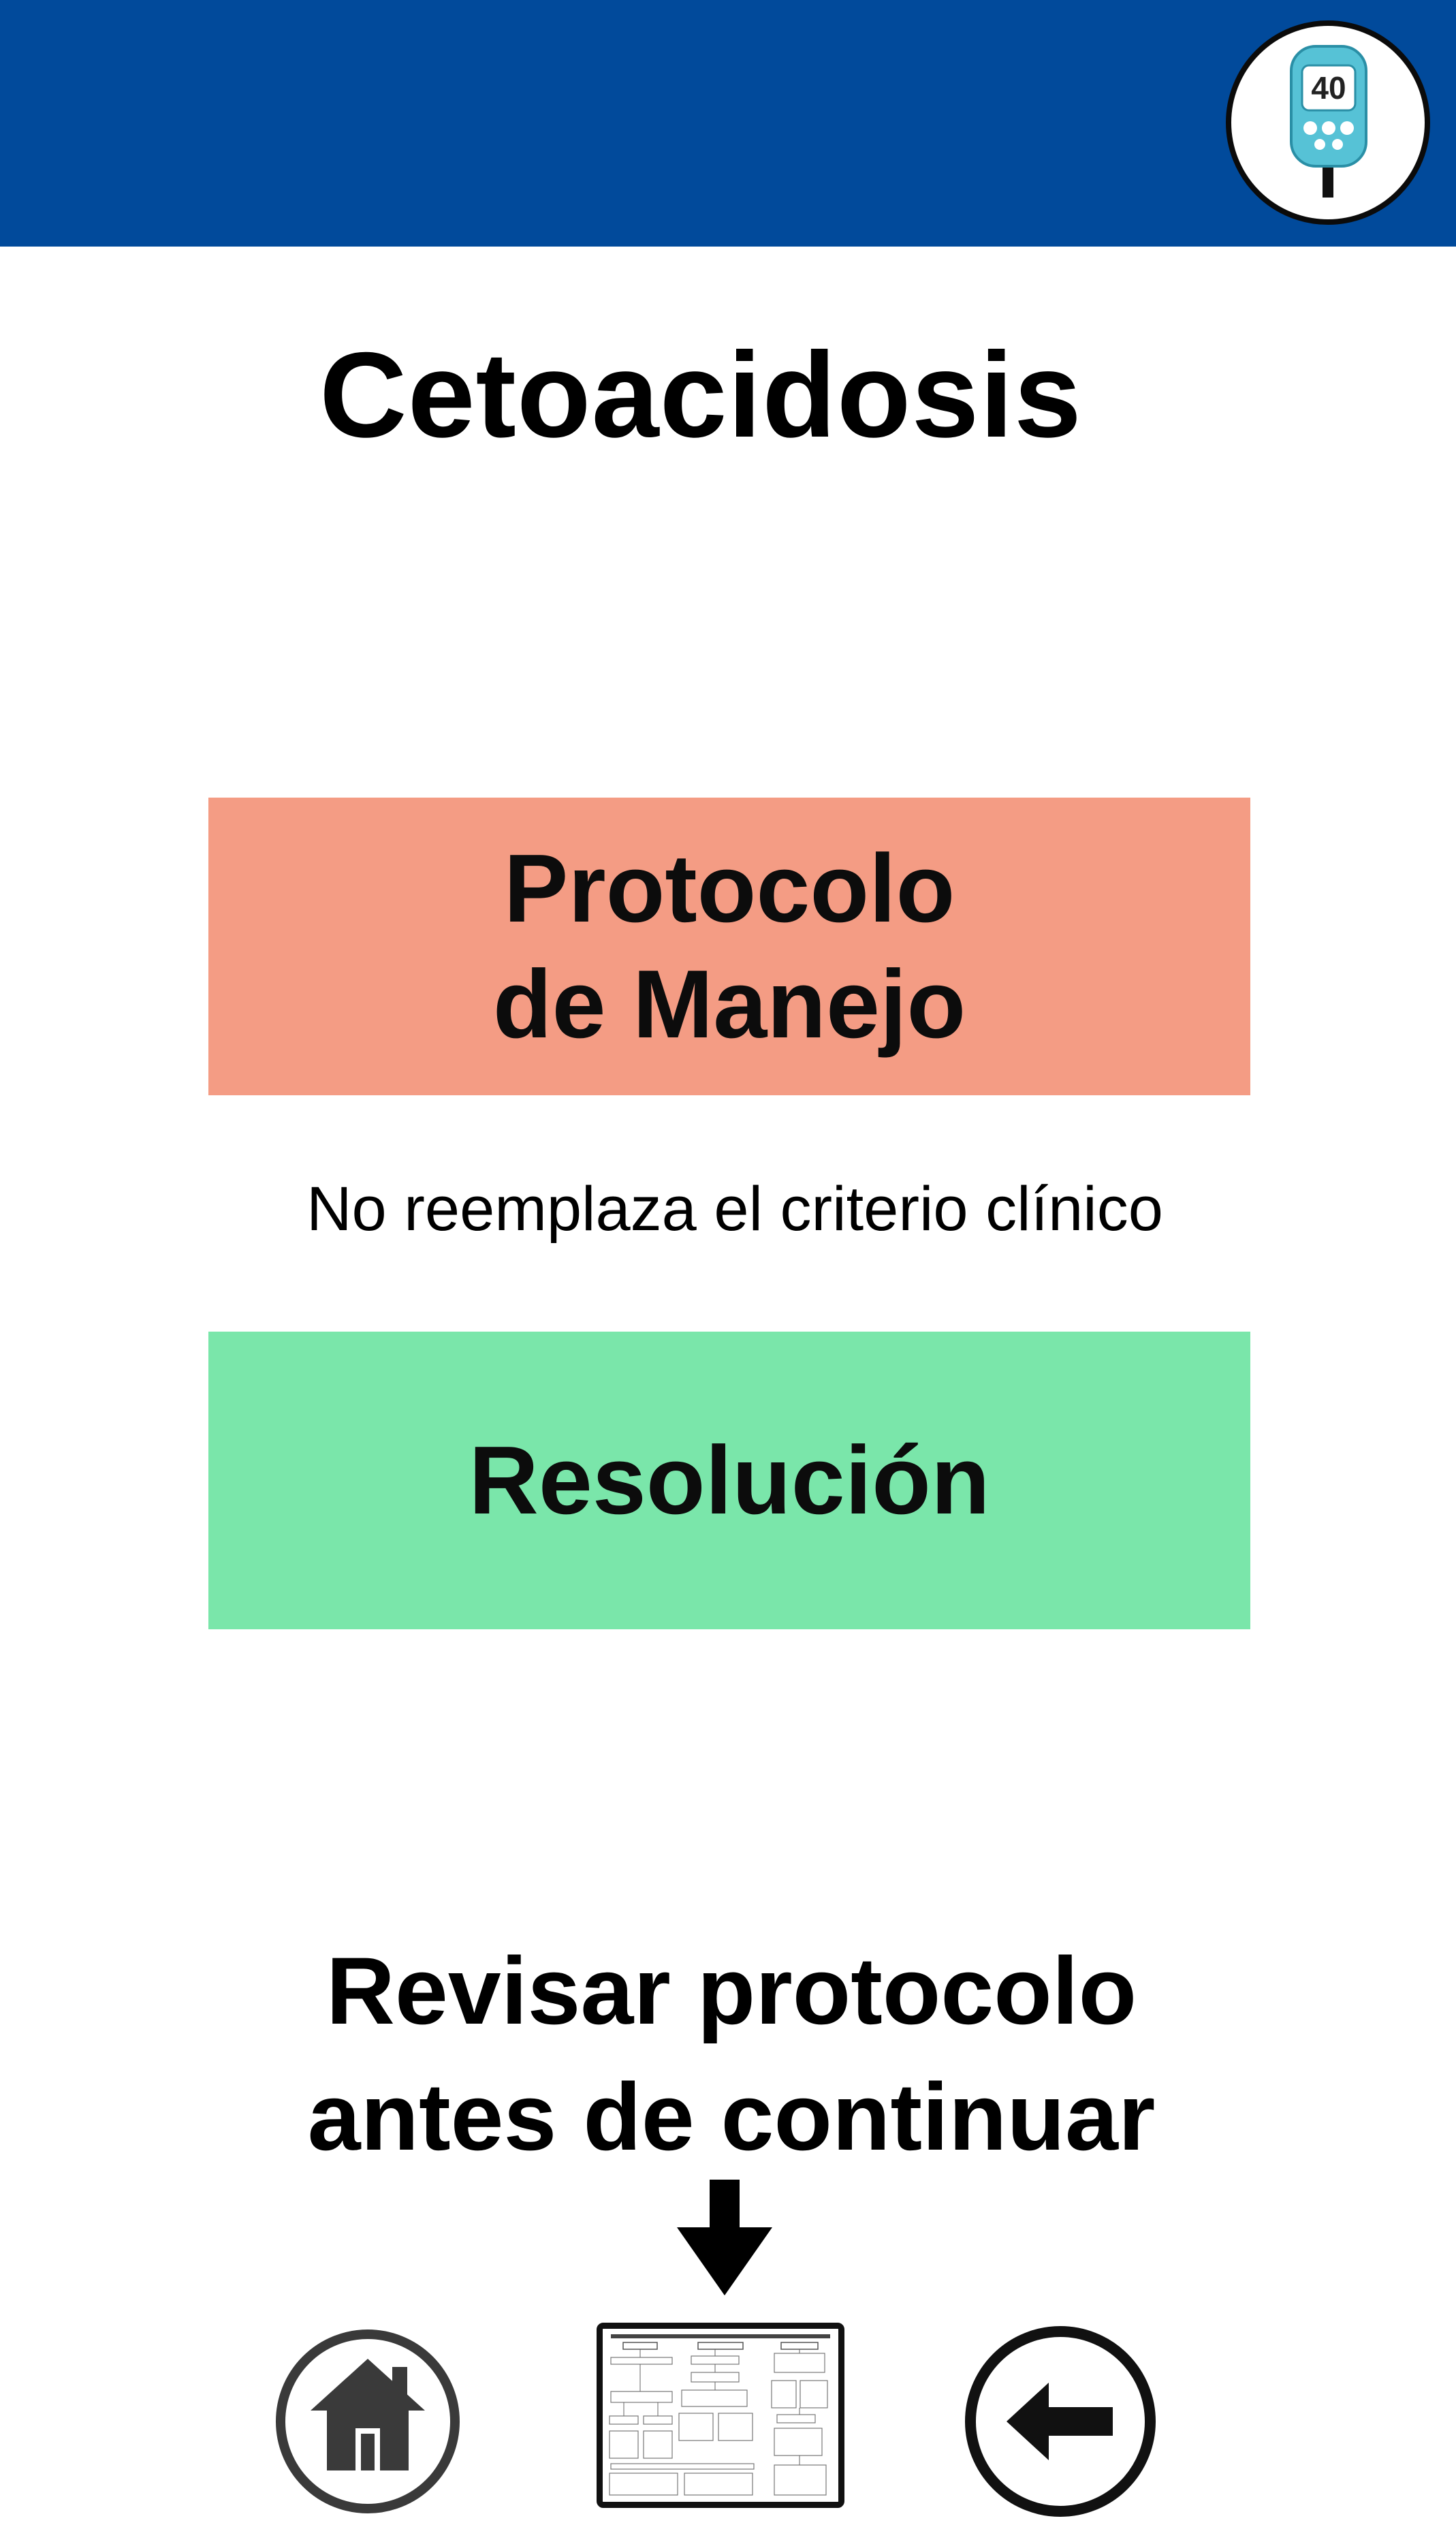 The image size is (1456, 2542). Describe the element at coordinates (728, 123) in the screenshot. I see `app-header: 40` at that location.